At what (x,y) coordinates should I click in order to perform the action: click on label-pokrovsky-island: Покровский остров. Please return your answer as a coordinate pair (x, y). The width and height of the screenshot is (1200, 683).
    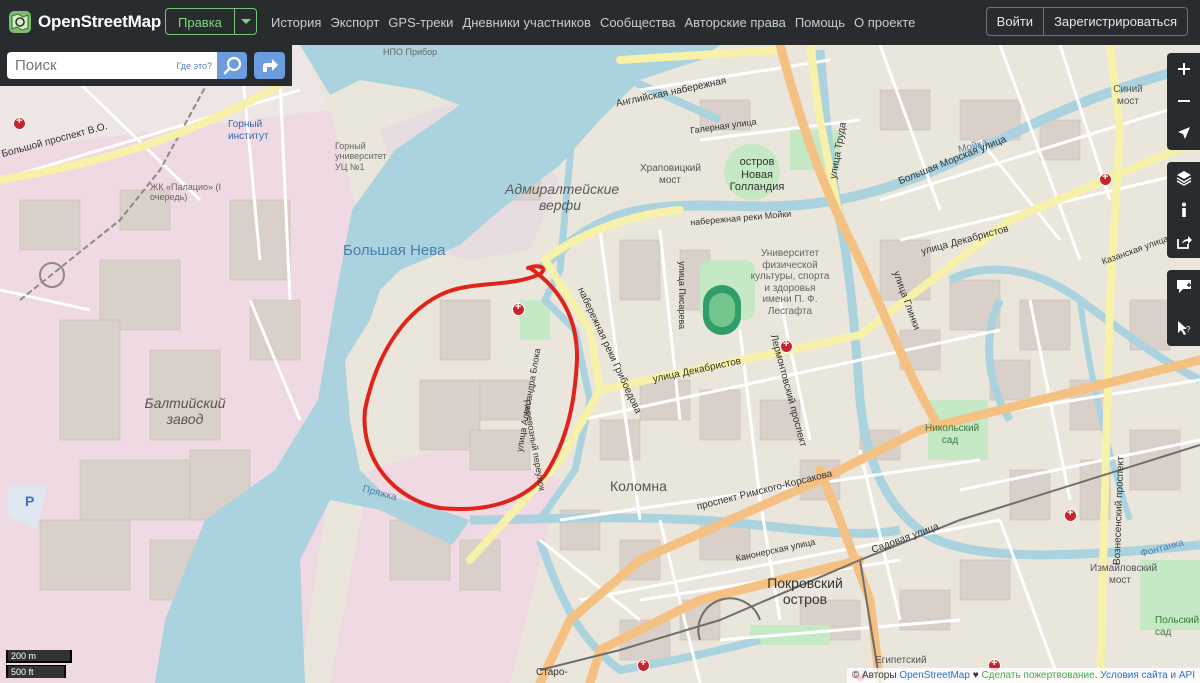
    Looking at the image, I should click on (805, 591).